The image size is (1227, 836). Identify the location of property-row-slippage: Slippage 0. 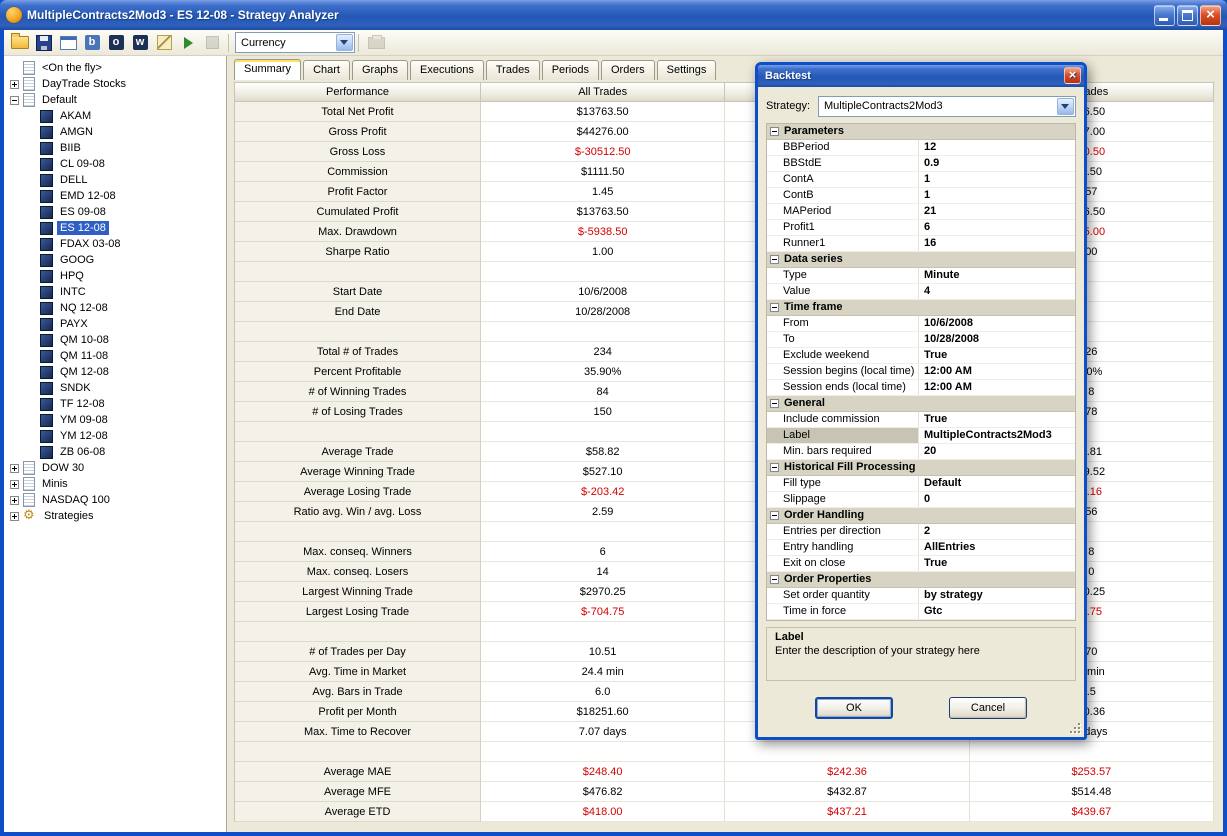
(921, 500).